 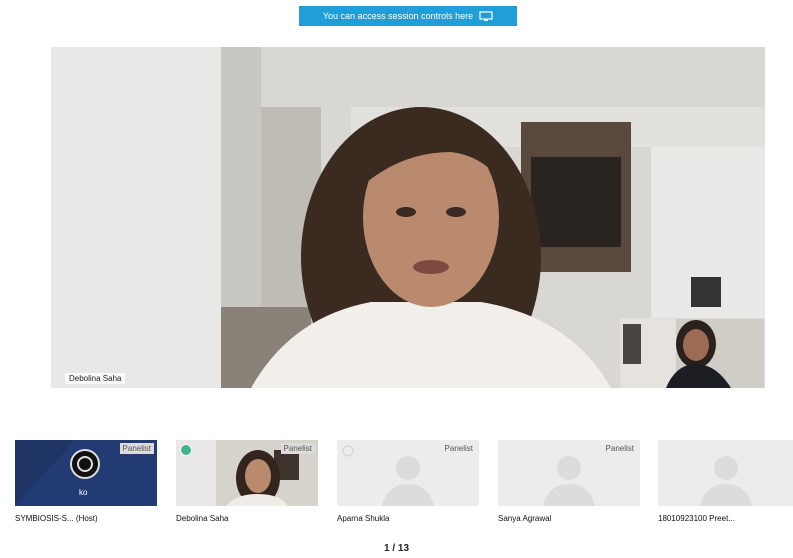 I want to click on participant-tile-host: Panelist ko, so click(x=86, y=473).